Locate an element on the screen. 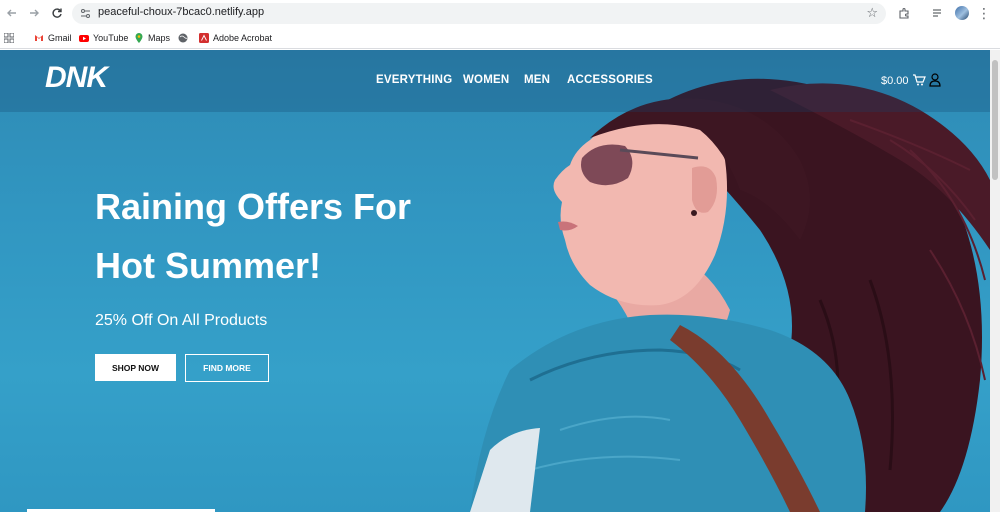 Image resolution: width=1000 pixels, height=512 pixels. scrollbar-thumb is located at coordinates (995, 120).